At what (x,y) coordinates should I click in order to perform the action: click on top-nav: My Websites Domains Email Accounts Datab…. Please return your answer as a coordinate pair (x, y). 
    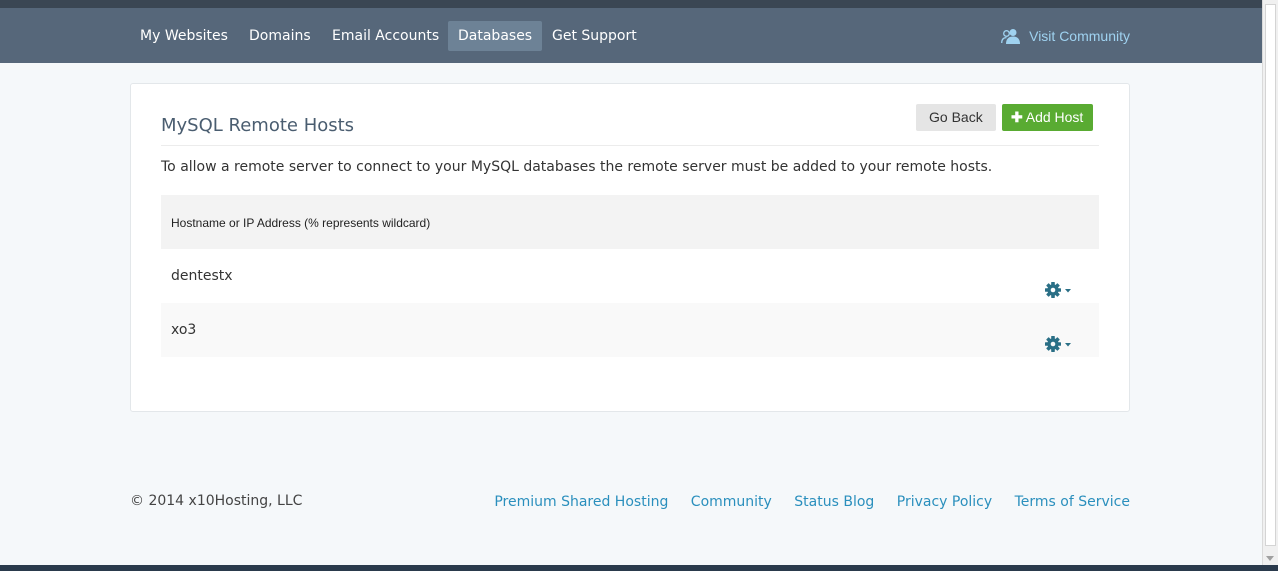
    Looking at the image, I should click on (631, 35).